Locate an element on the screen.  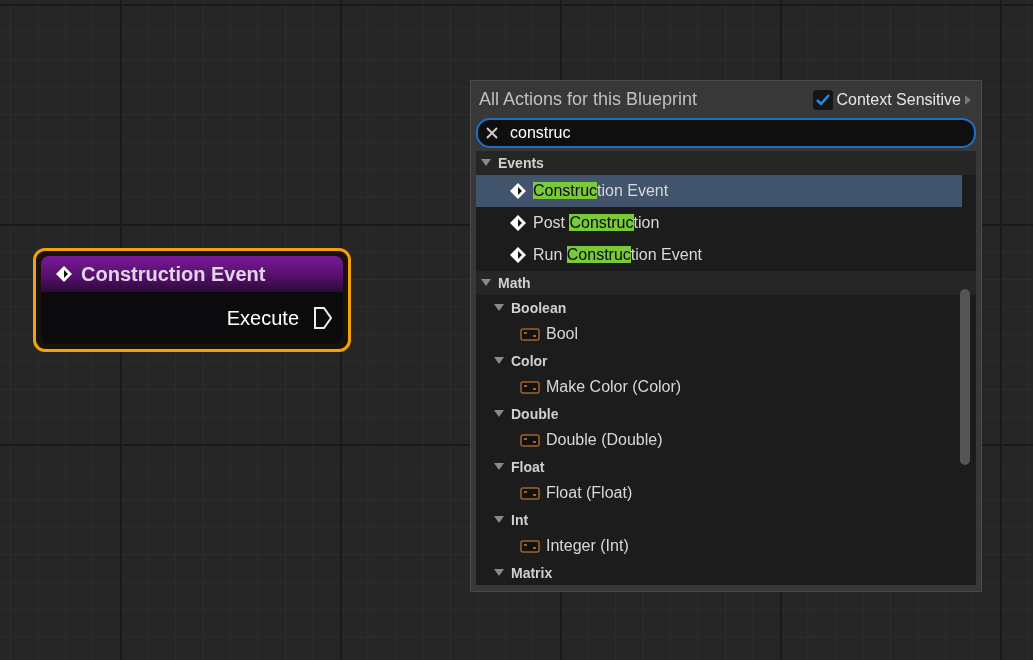
clear-icon is located at coordinates (492, 133).